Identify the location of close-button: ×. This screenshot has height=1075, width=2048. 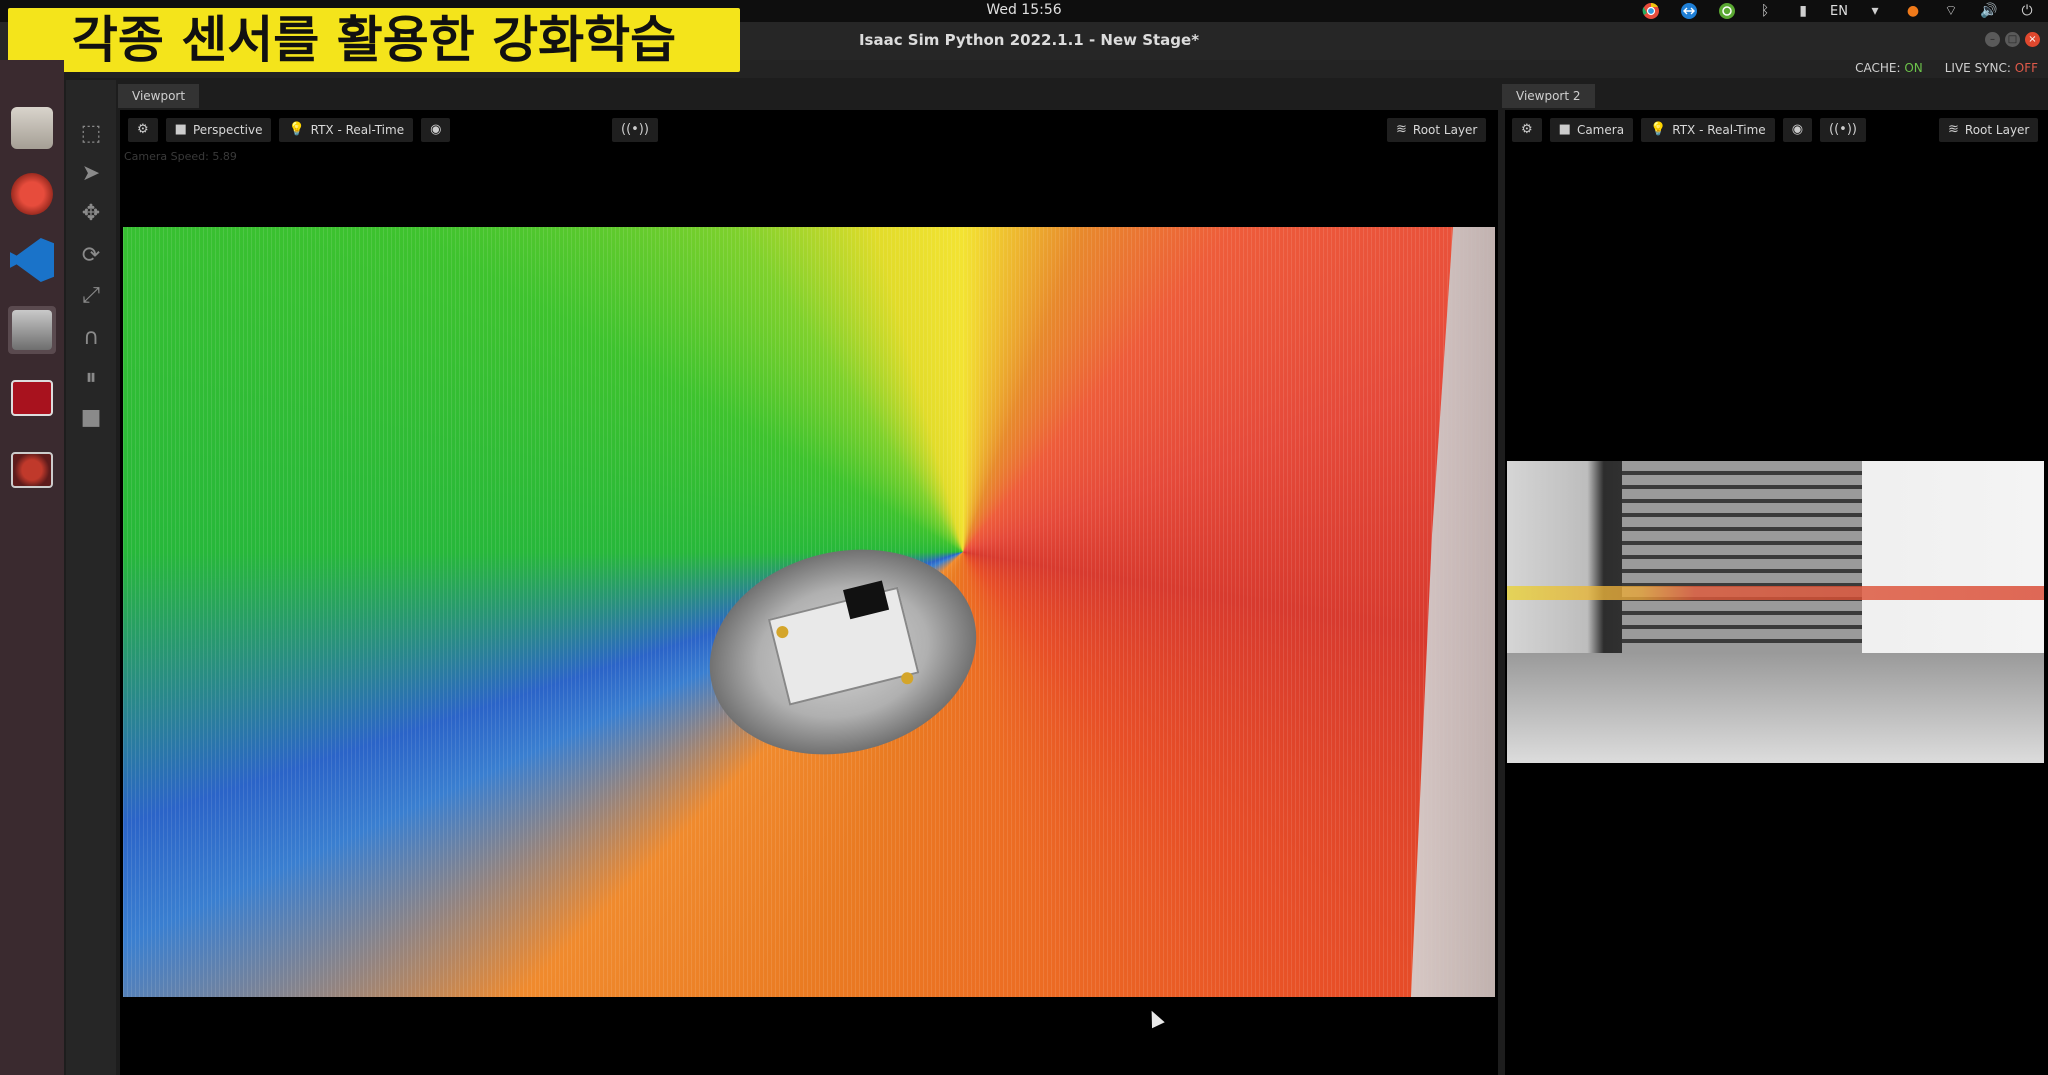
(2032, 39).